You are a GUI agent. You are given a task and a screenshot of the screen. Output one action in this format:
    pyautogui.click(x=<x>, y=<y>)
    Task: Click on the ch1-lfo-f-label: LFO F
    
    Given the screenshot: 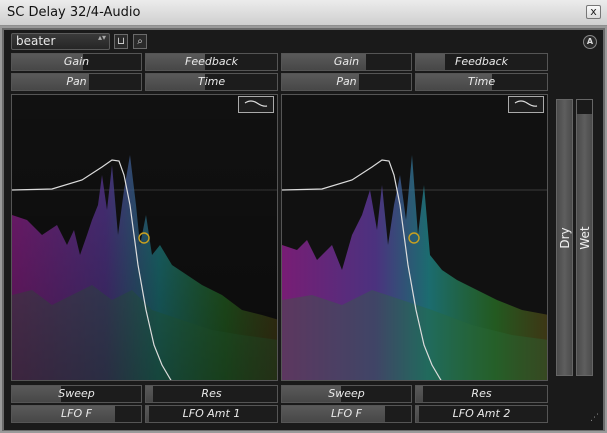 What is the action you would take?
    pyautogui.click(x=76, y=413)
    